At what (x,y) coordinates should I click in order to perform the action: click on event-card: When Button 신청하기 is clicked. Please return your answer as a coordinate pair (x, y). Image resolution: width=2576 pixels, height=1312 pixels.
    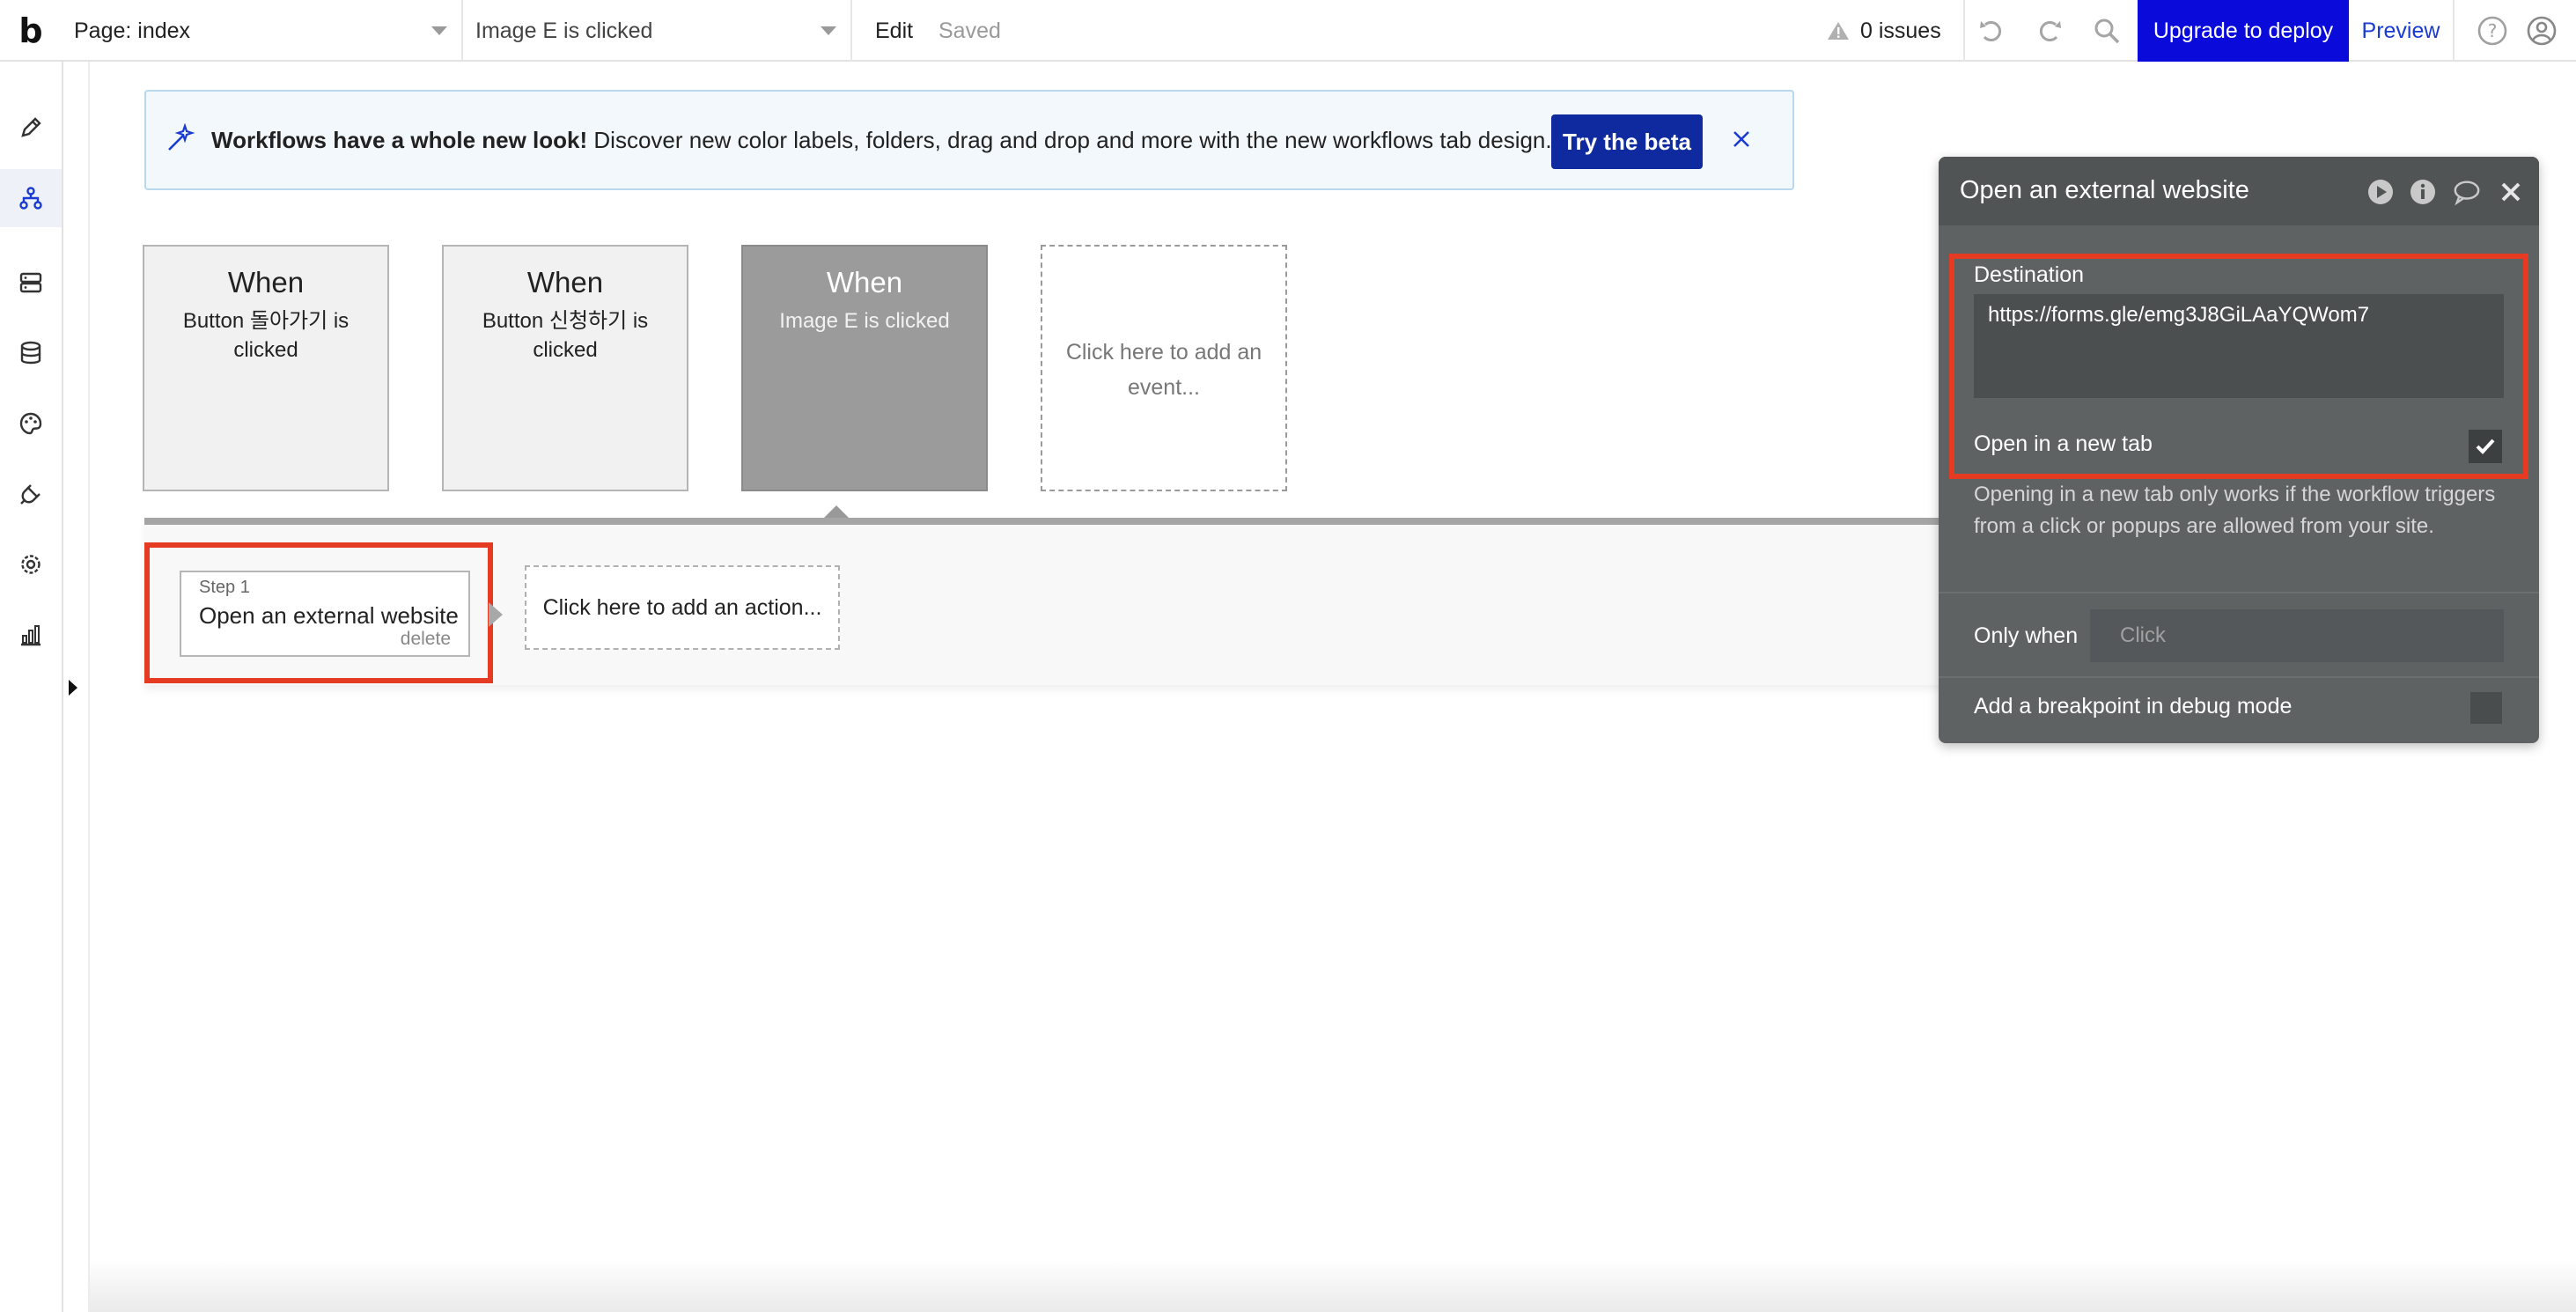
    Looking at the image, I should click on (565, 368).